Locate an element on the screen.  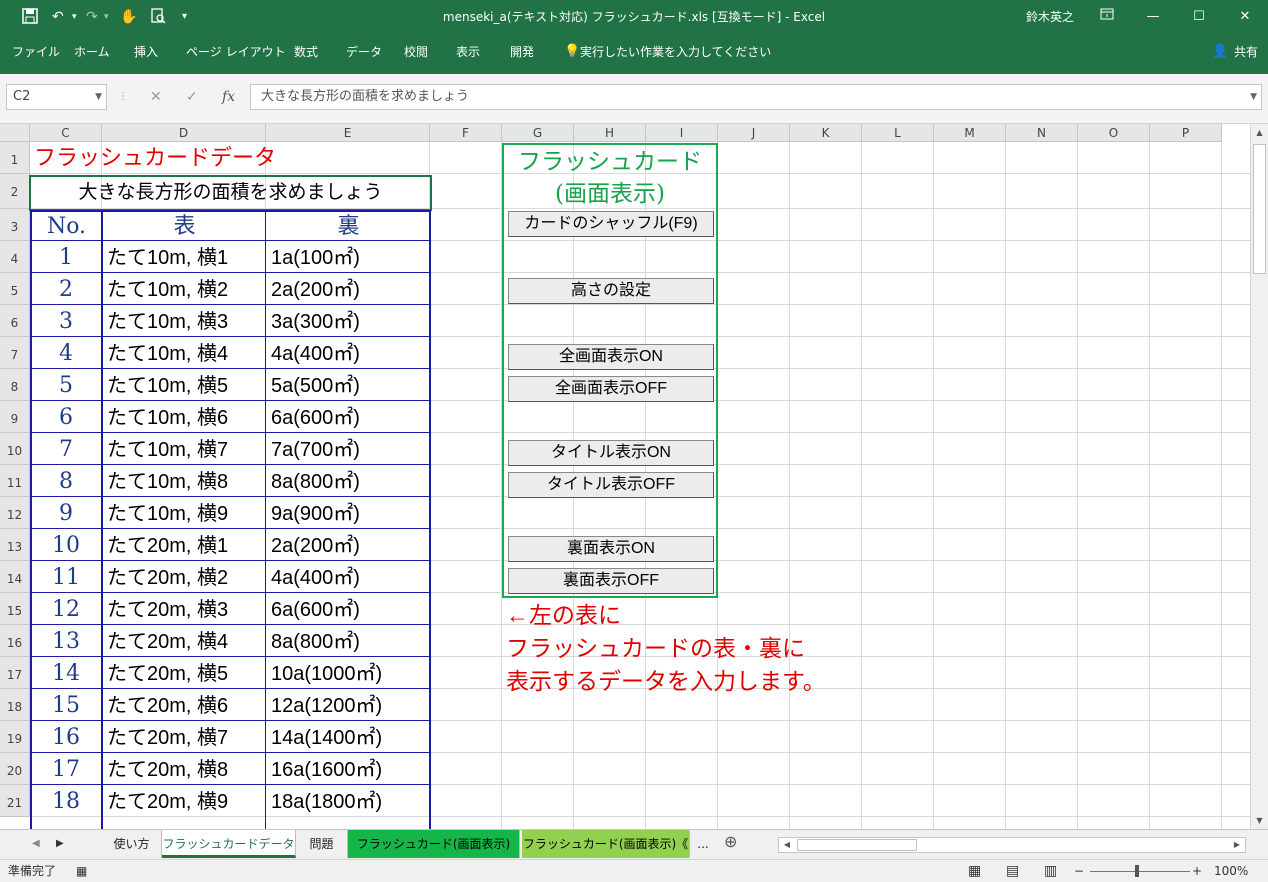
column-header-h: H is located at coordinates (610, 133).